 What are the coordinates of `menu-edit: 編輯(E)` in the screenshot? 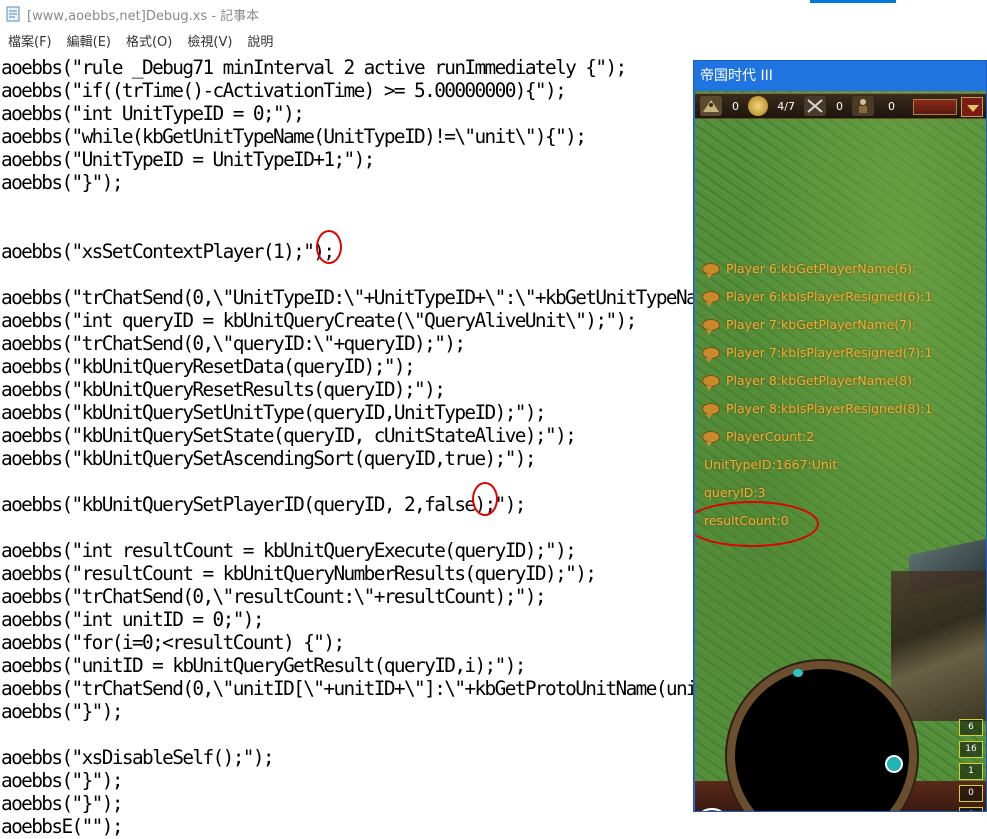 It's located at (88, 40).